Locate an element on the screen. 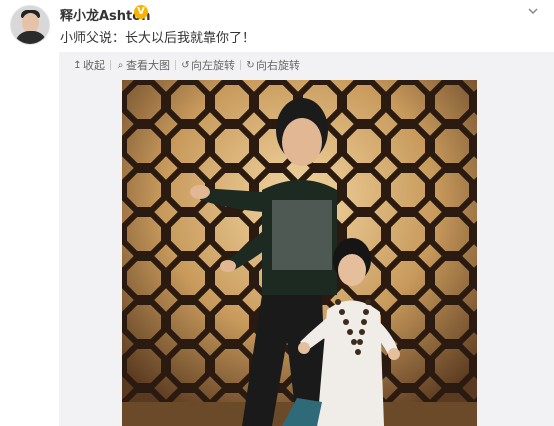 This screenshot has height=426, width=554. view-large-label: 查看大图 is located at coordinates (148, 65).